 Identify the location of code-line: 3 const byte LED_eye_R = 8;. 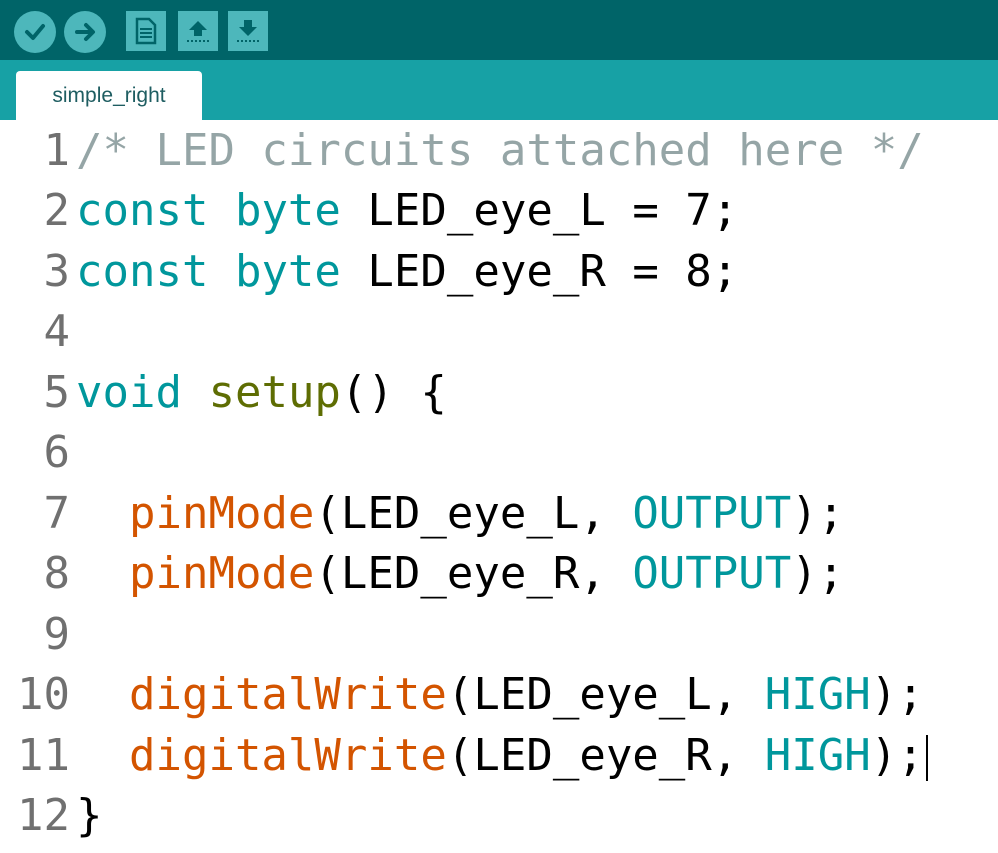
(499, 271).